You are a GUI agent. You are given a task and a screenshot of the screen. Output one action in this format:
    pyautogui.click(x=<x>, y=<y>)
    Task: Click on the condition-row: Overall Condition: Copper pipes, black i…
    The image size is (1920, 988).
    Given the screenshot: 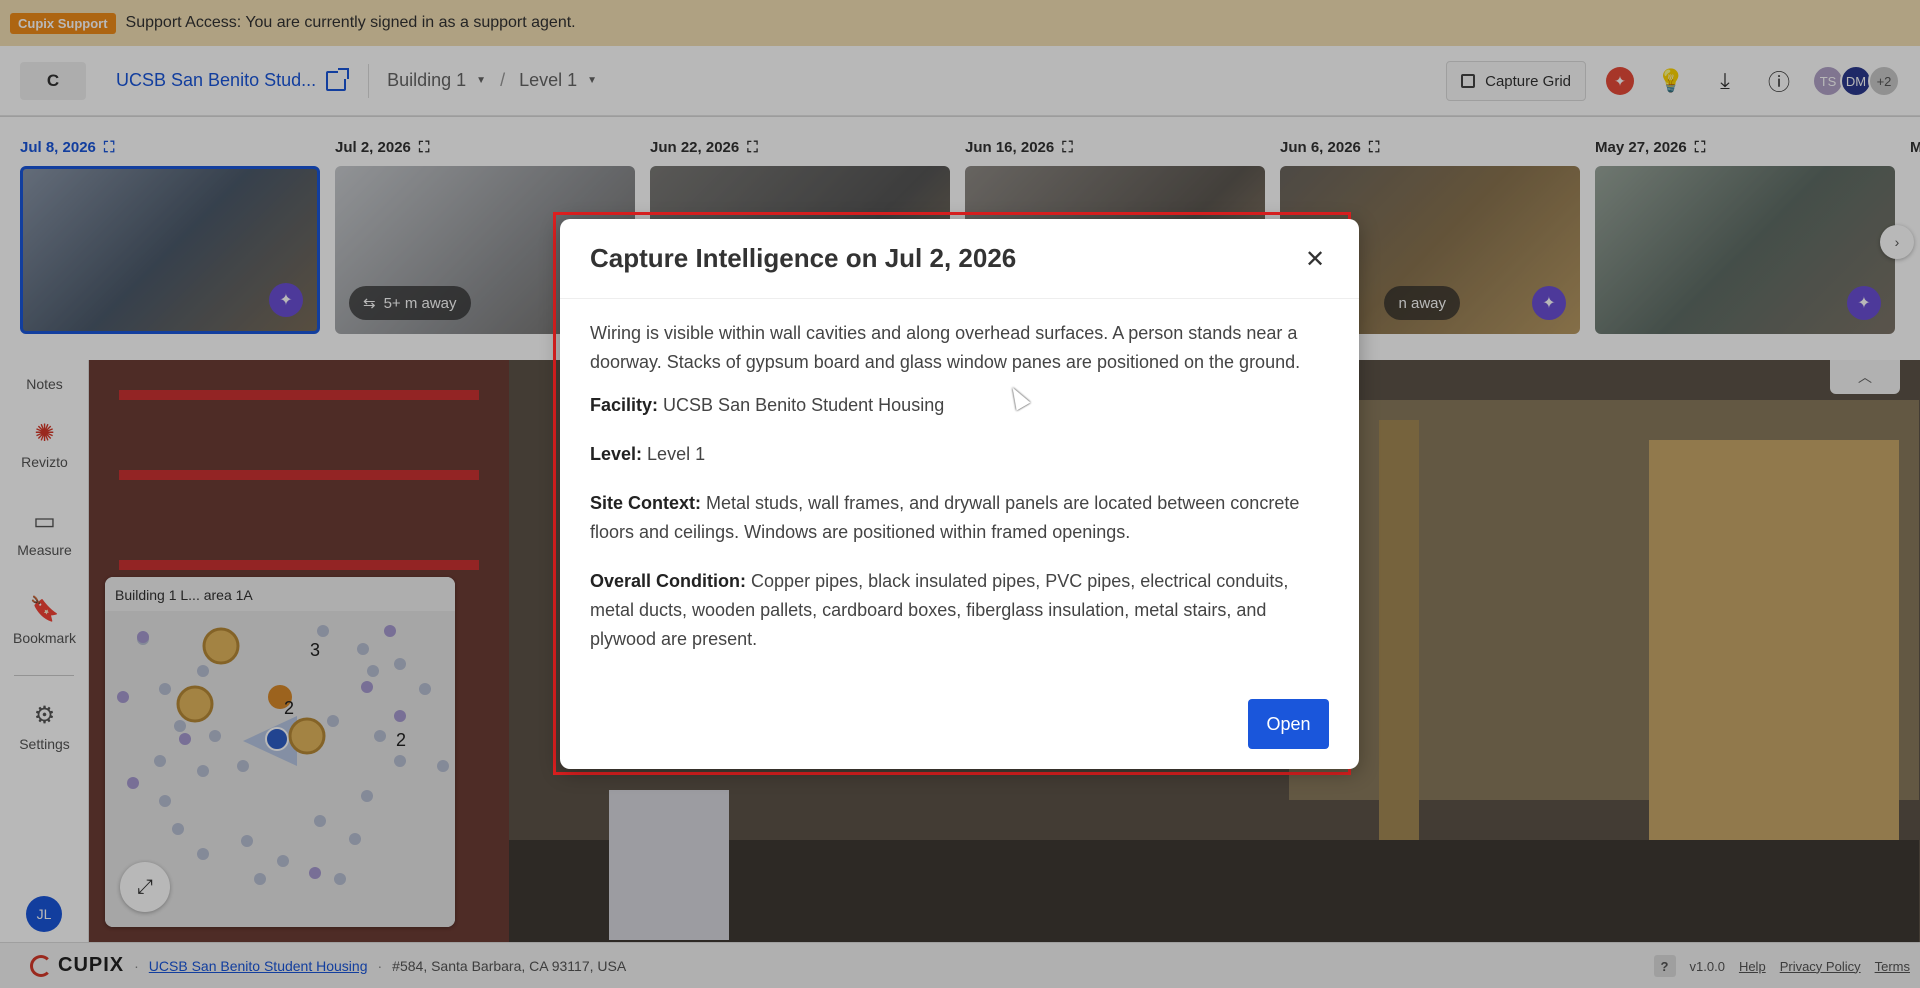 What is the action you would take?
    pyautogui.click(x=959, y=610)
    